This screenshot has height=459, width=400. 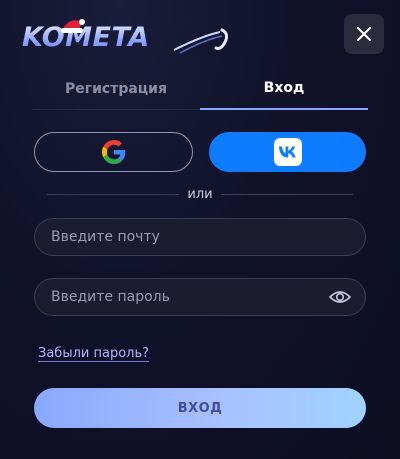 I want to click on vk-login-button, so click(x=287, y=152).